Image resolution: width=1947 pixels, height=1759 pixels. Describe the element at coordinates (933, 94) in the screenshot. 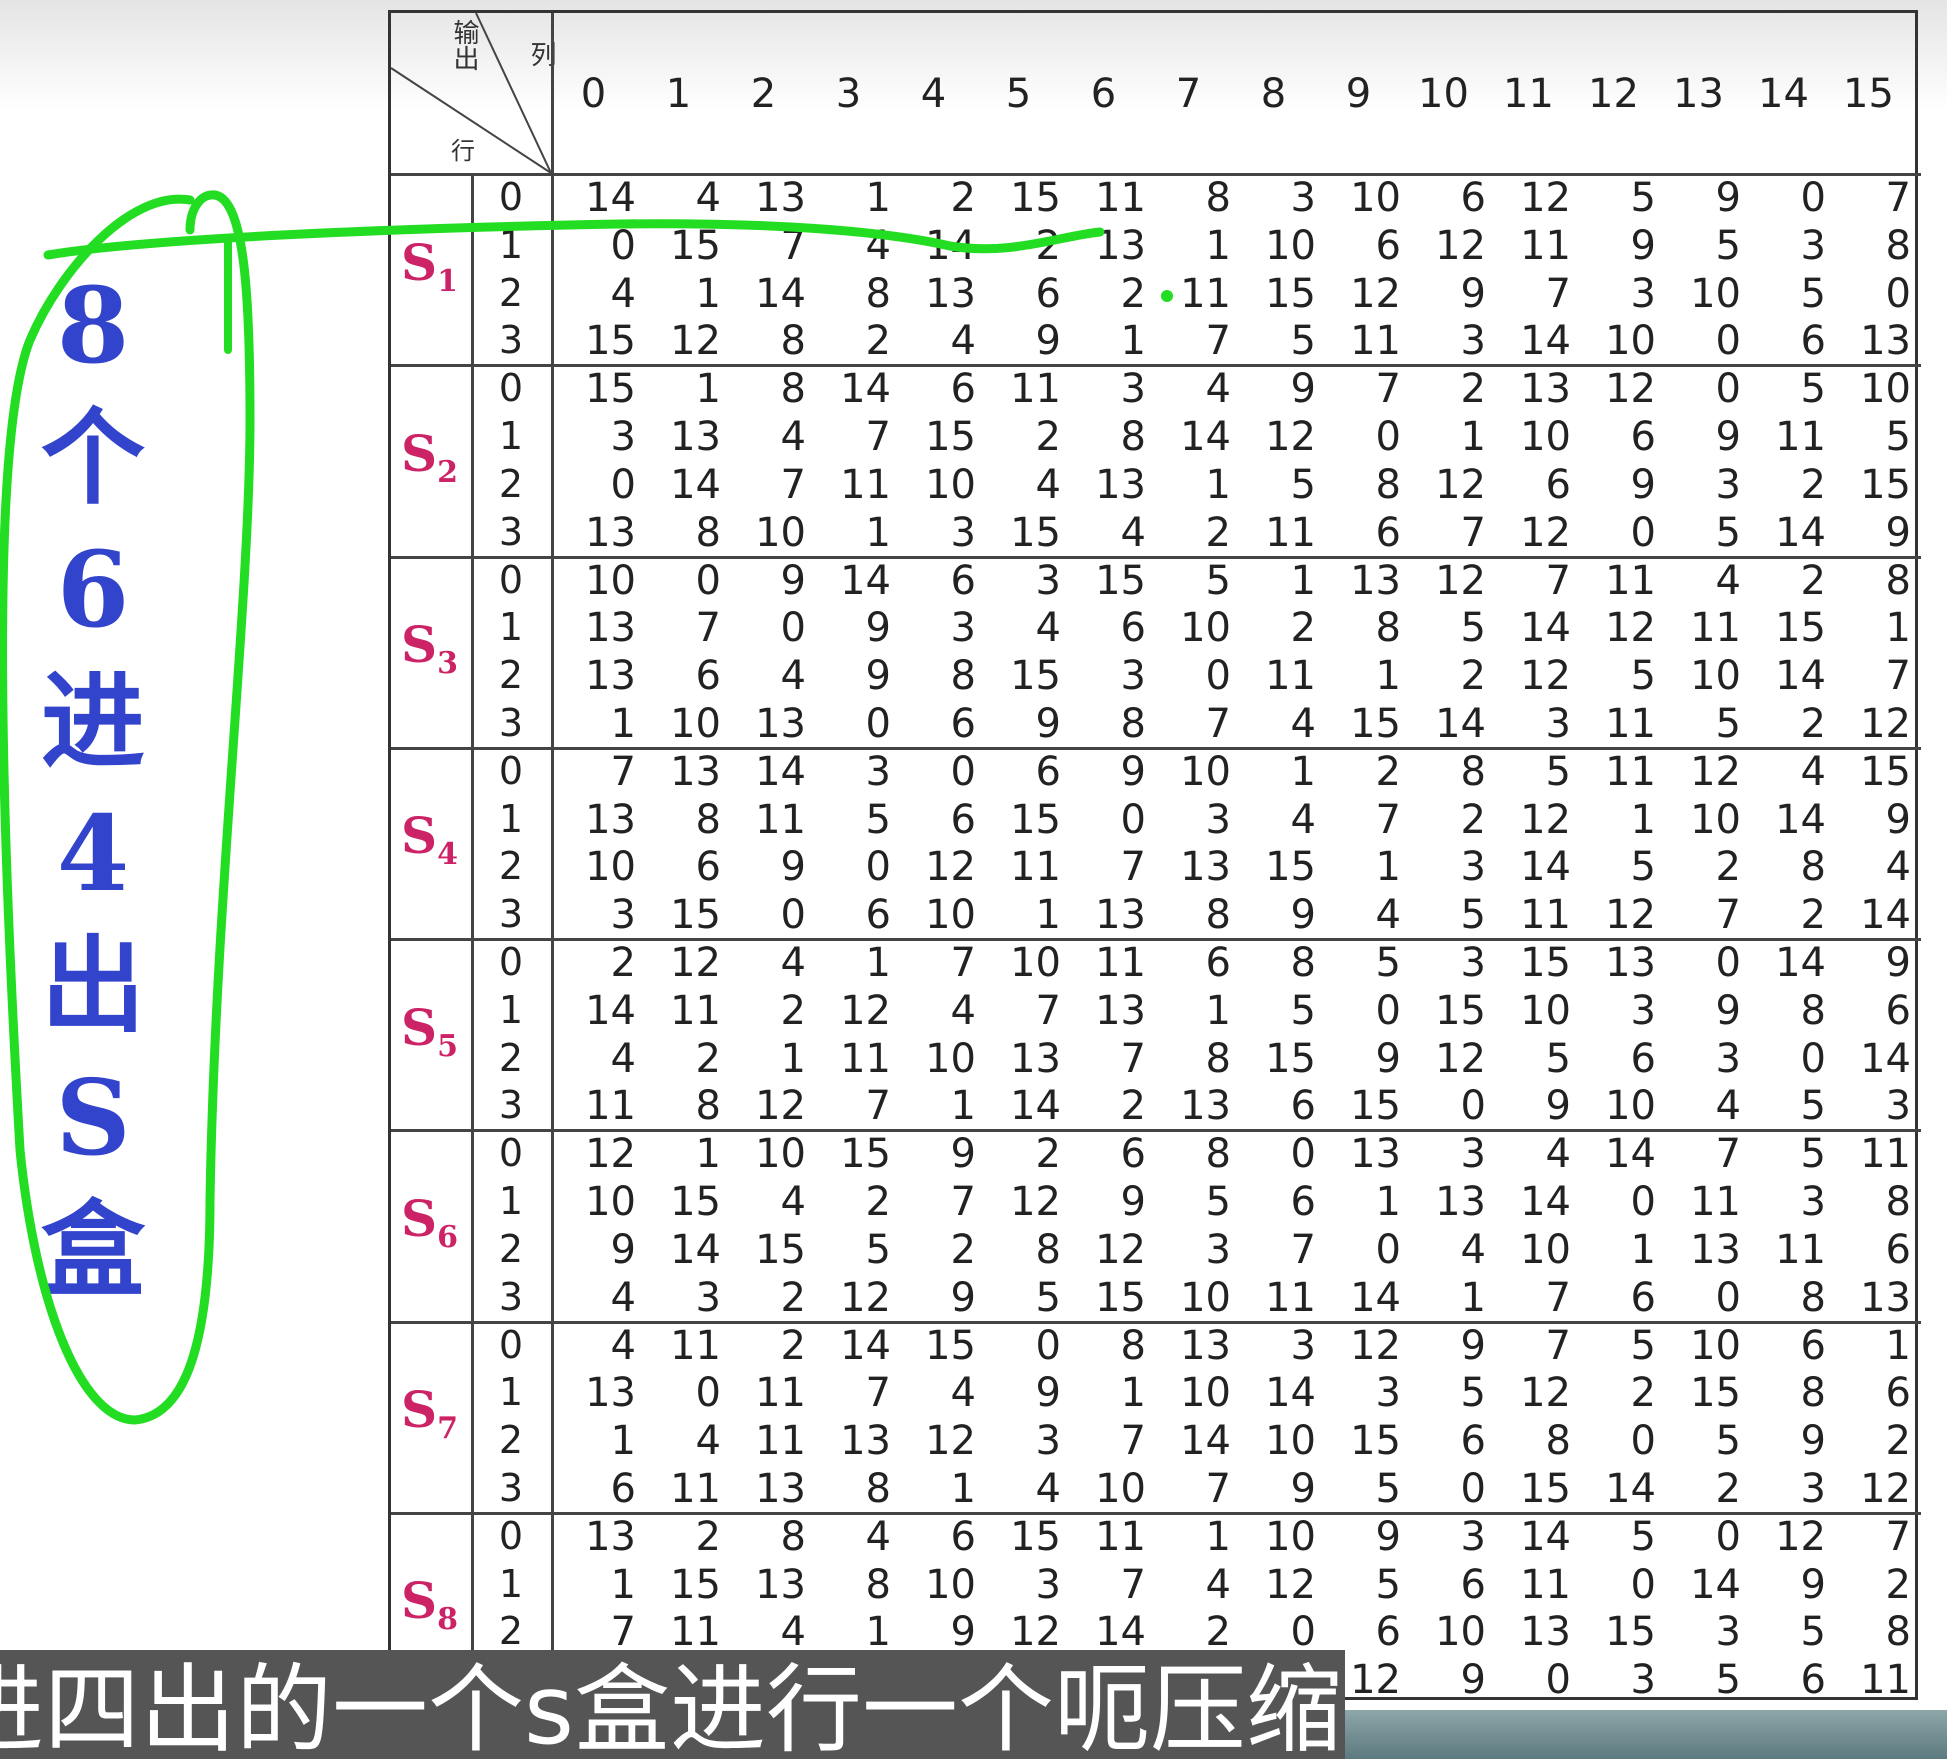

I see `column-header: 4` at that location.